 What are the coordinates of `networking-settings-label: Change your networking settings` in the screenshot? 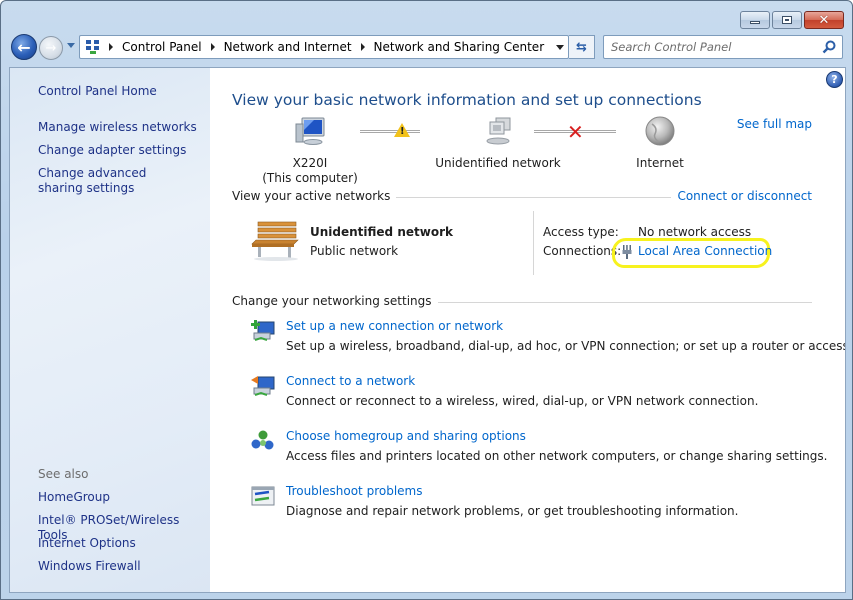 It's located at (335, 301).